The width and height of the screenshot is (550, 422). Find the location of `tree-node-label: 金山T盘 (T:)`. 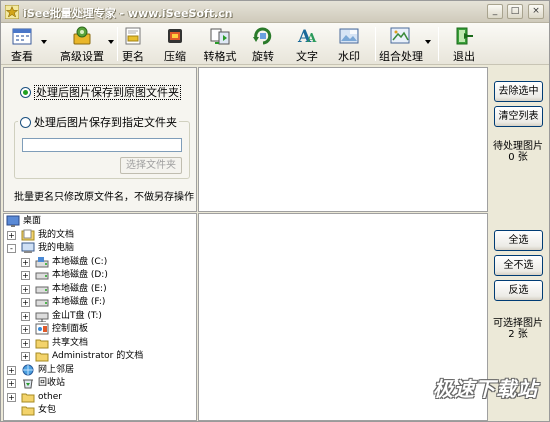

tree-node-label: 金山T盘 (T:) is located at coordinates (77, 315).